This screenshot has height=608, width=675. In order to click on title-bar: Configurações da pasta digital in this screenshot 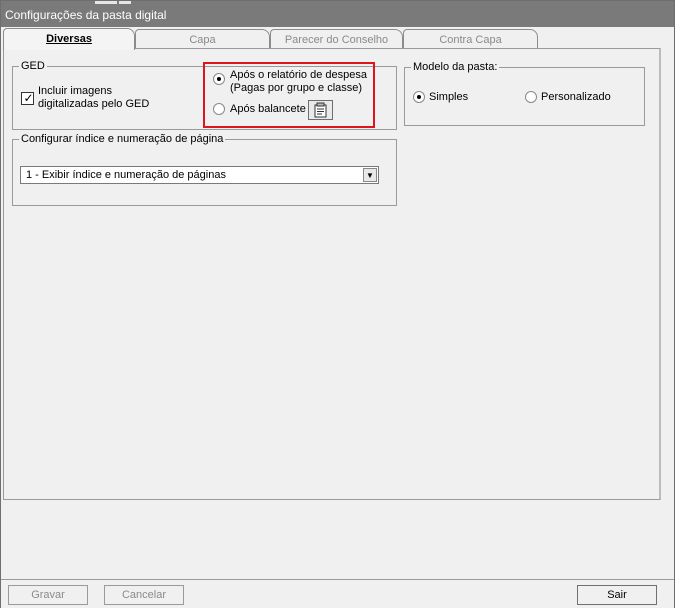, I will do `click(337, 14)`.